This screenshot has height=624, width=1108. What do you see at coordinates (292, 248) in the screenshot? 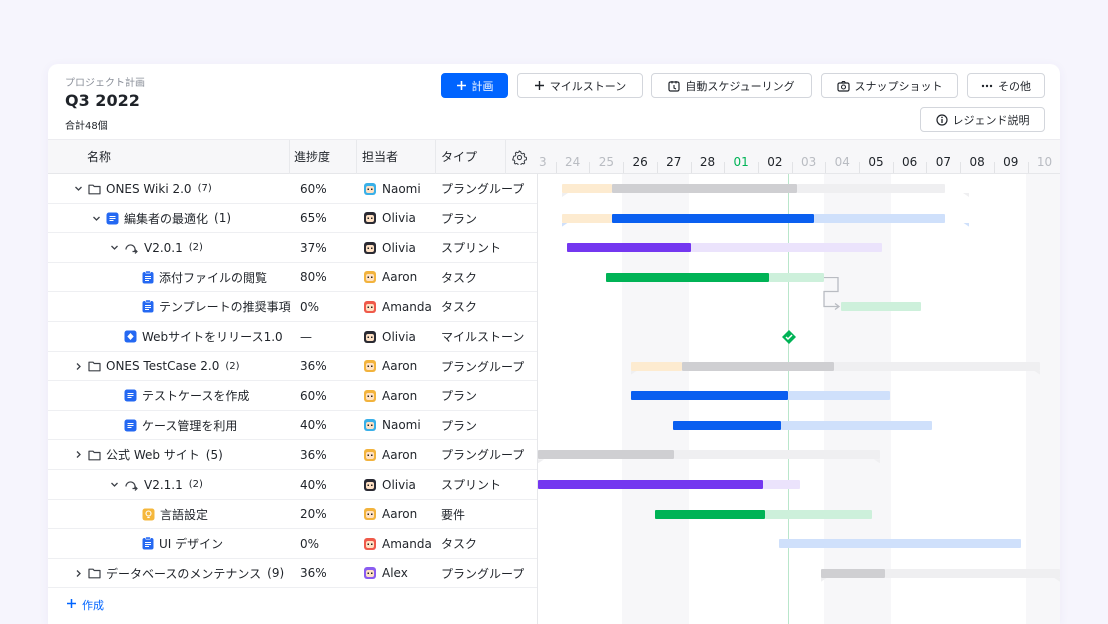
I see `table-row: V2.0.1 (2) 37% Olivia スプリント` at bounding box center [292, 248].